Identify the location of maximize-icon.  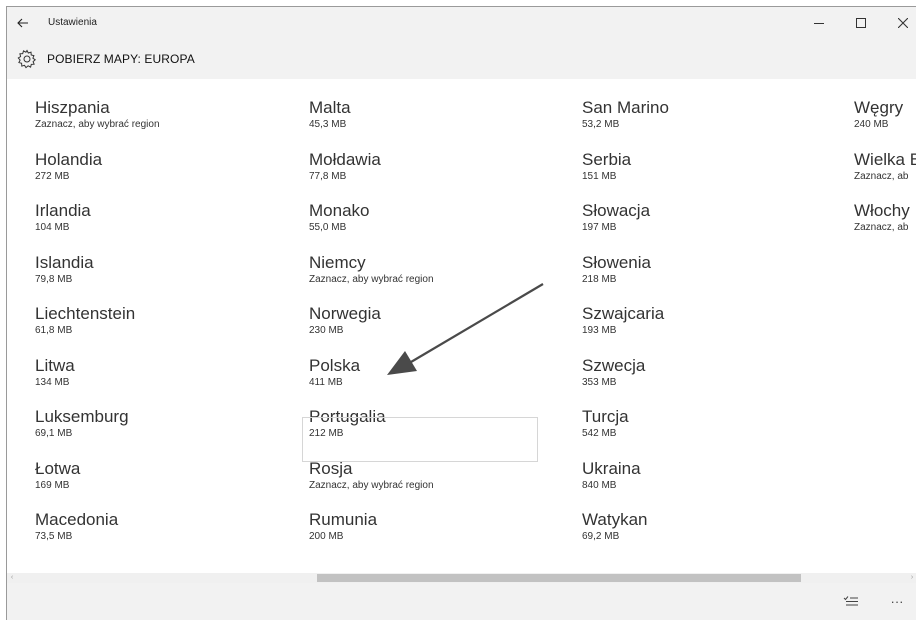
(861, 23).